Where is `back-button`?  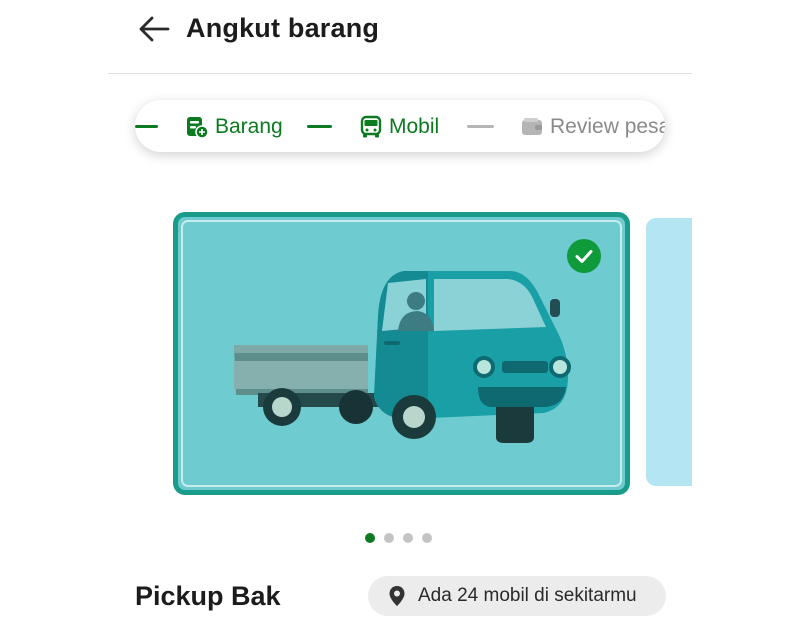
back-button is located at coordinates (154, 29).